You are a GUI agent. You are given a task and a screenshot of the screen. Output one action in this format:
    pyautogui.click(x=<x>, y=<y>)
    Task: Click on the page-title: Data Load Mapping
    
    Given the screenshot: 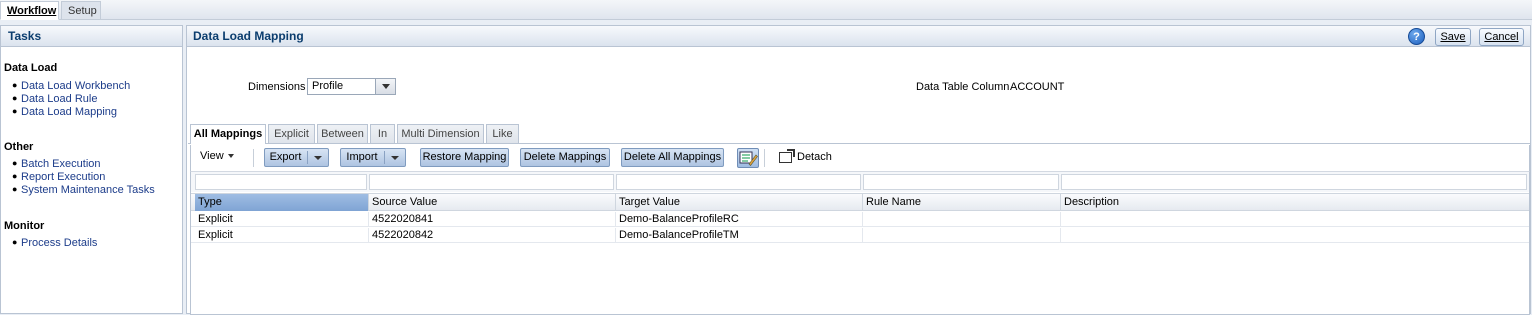 What is the action you would take?
    pyautogui.click(x=248, y=36)
    